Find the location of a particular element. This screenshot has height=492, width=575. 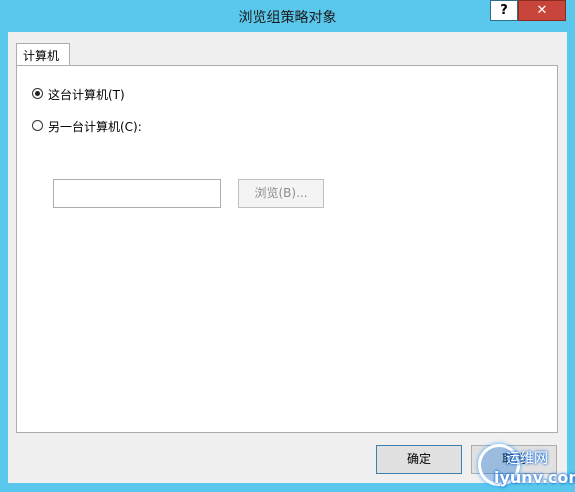

tab-computer: 计算机 is located at coordinates (43, 54).